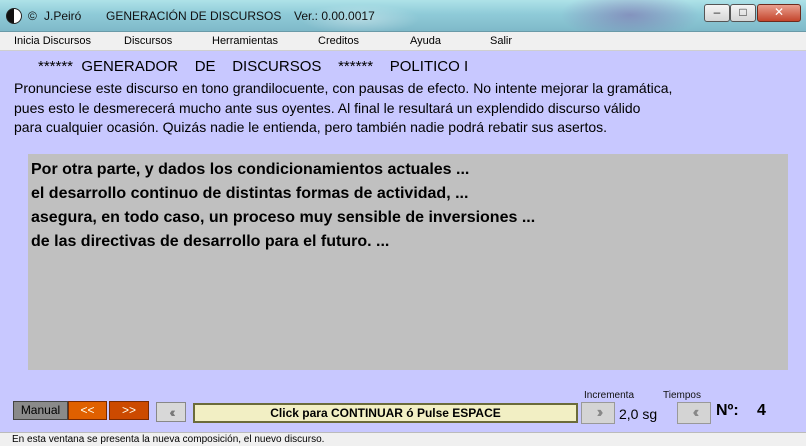 Image resolution: width=806 pixels, height=446 pixels. I want to click on tiempos-button: ‹‹, so click(694, 413).